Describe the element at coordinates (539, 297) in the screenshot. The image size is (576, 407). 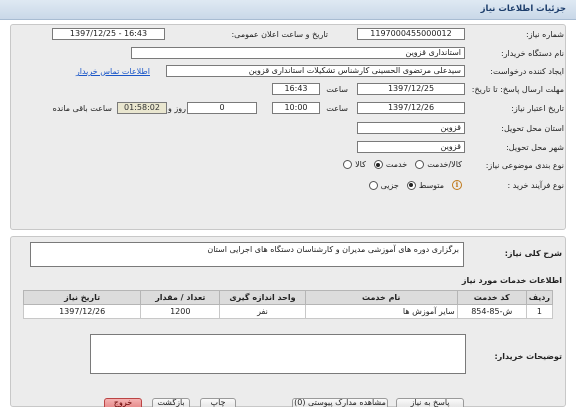
I see `col-row-number: ردیف` at that location.